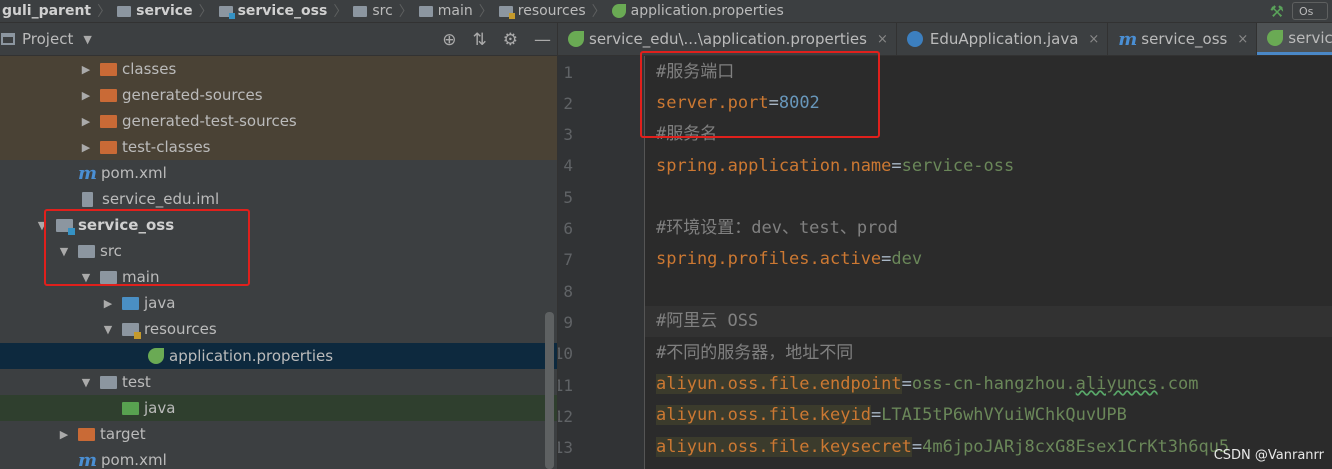 The height and width of the screenshot is (469, 1332). I want to click on breadcrumb-main: main, so click(448, 11).